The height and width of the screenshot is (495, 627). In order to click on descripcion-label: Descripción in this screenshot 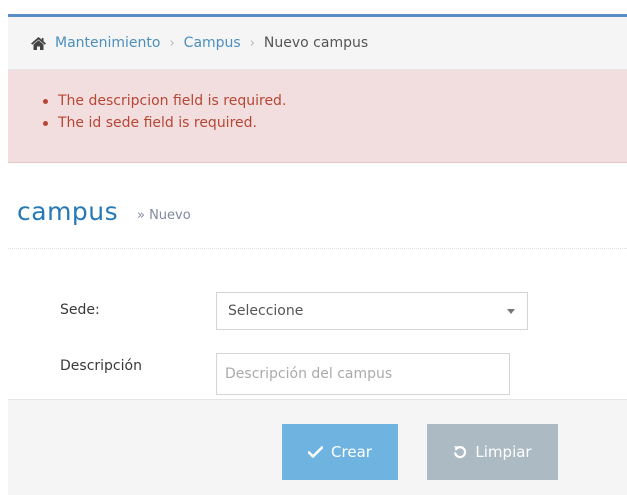, I will do `click(101, 366)`.